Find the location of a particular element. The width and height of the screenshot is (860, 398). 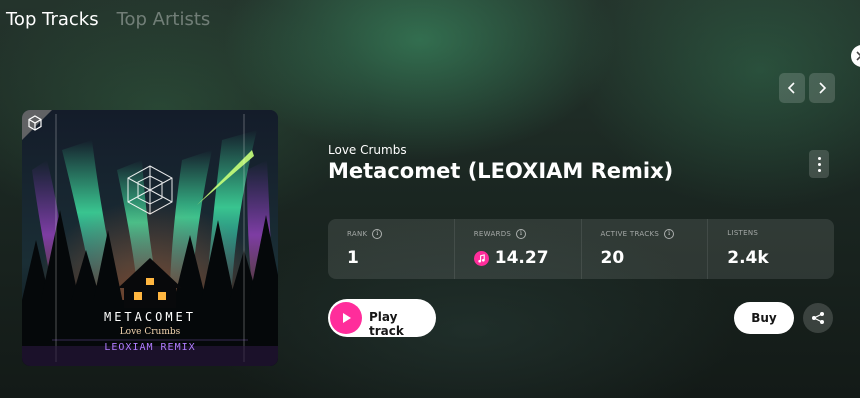

play-track-button: Play track is located at coordinates (382, 318).